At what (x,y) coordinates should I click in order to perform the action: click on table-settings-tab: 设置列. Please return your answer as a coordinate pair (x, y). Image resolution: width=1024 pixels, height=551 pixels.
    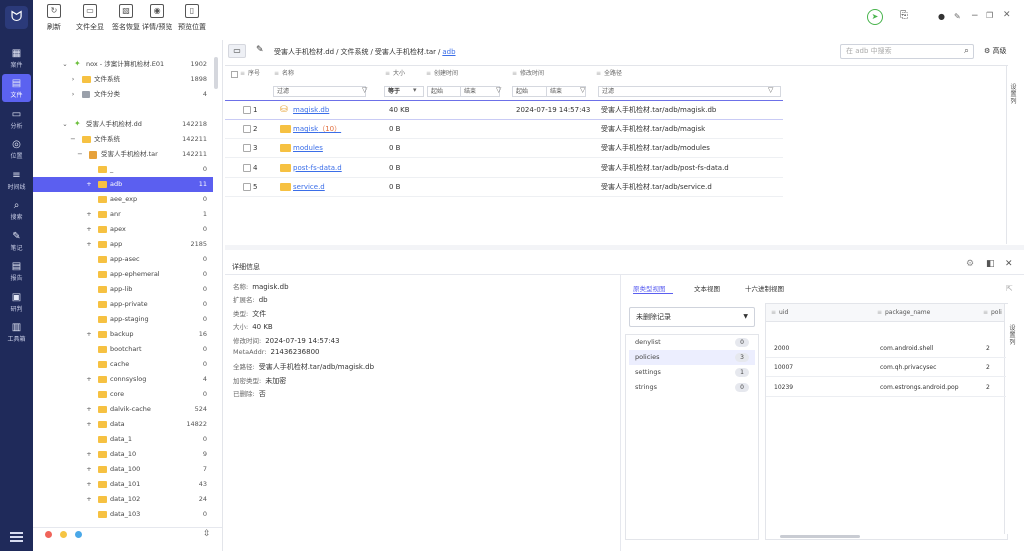
    Looking at the image, I should click on (1013, 94).